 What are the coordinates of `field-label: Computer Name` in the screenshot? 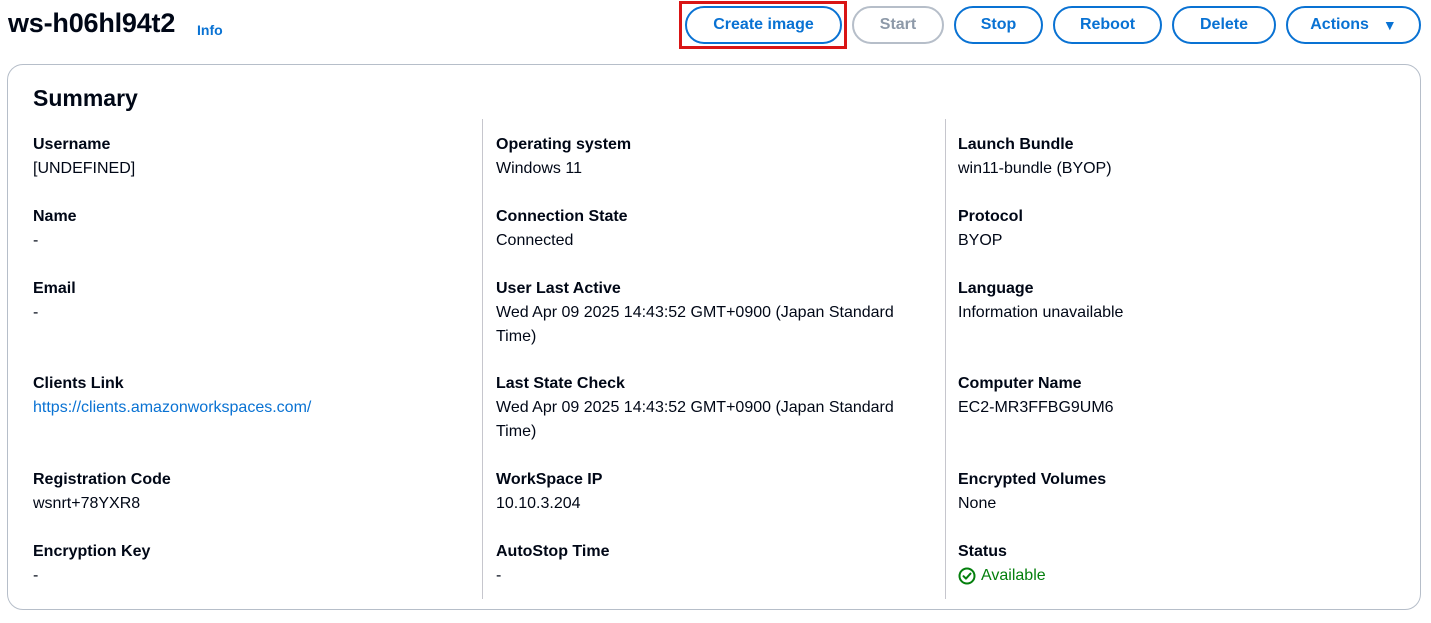 It's located at (1020, 383).